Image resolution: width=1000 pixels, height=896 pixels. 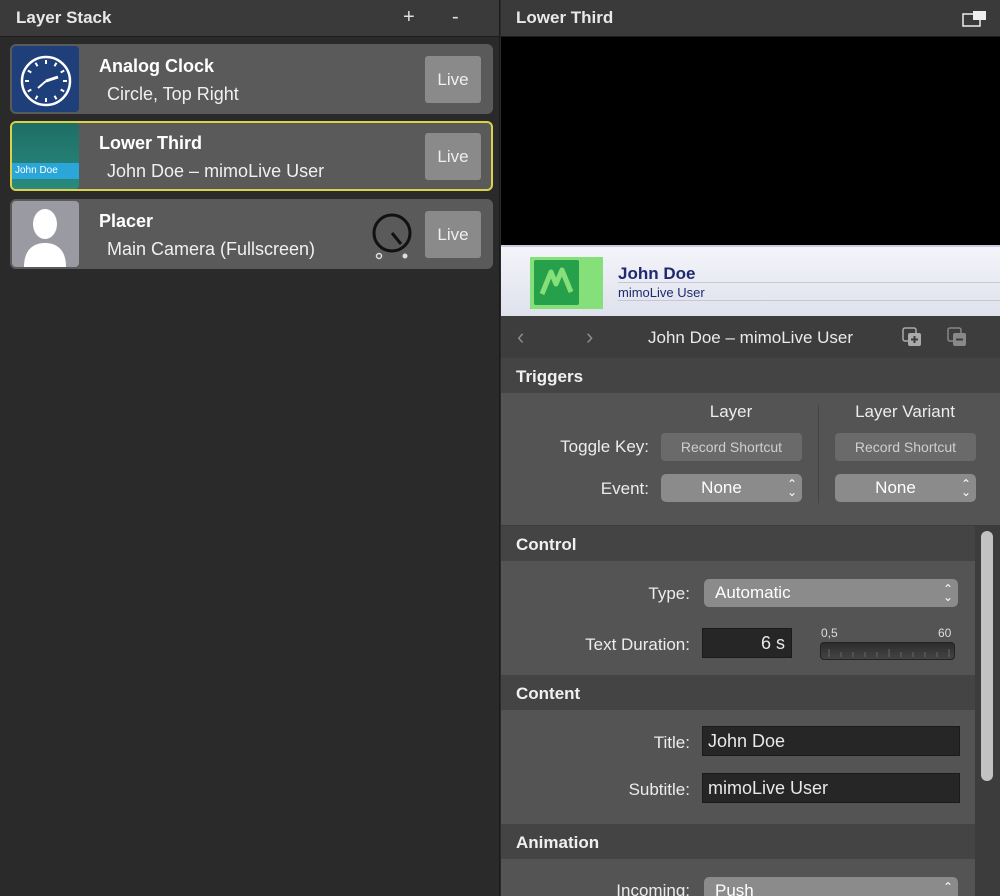 I want to click on remove-variant-icon, so click(x=957, y=337).